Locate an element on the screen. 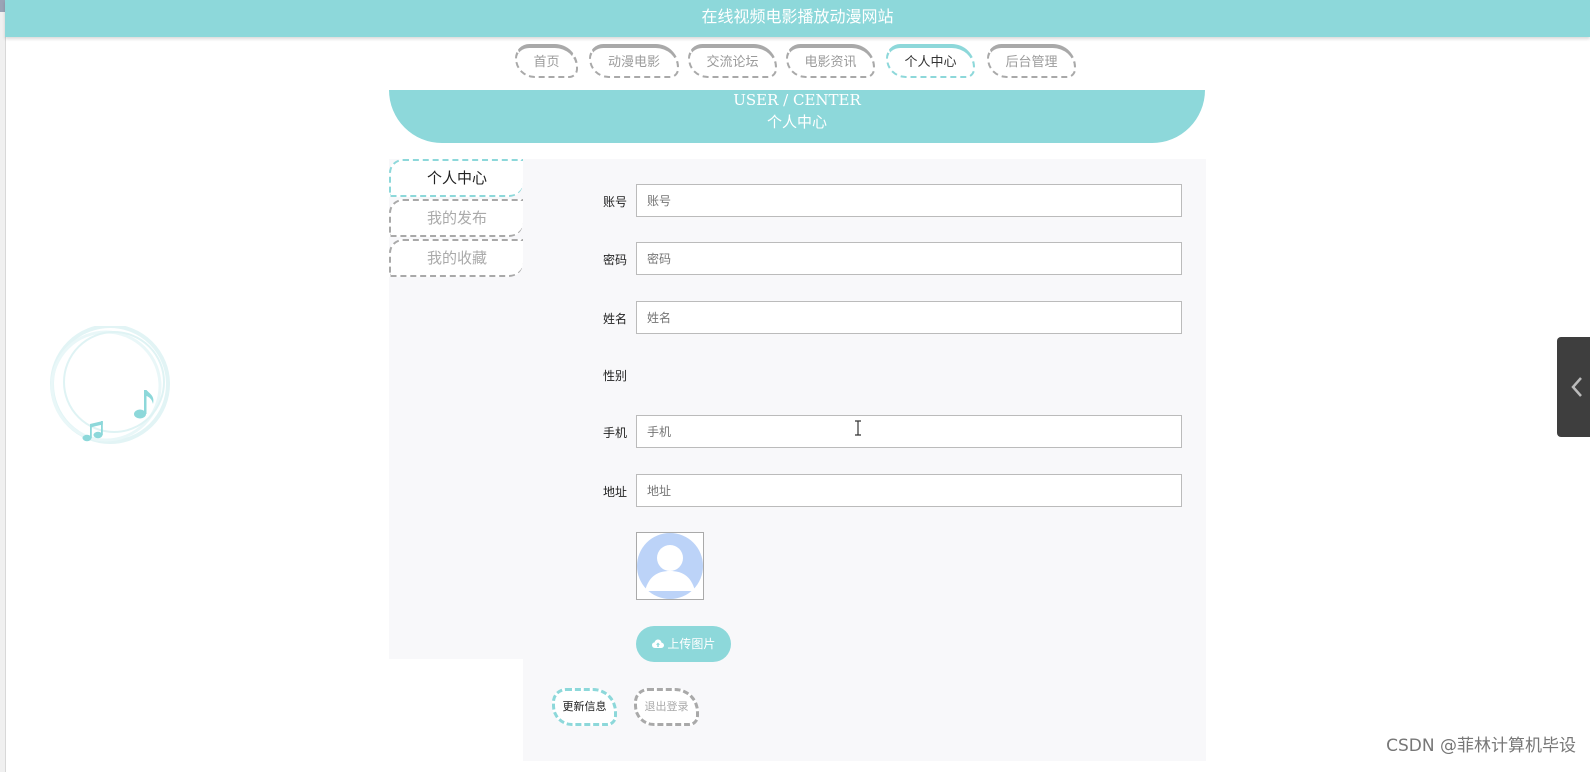  csdn-watermark: CSDN @菲林计算机毕设 is located at coordinates (1481, 746).